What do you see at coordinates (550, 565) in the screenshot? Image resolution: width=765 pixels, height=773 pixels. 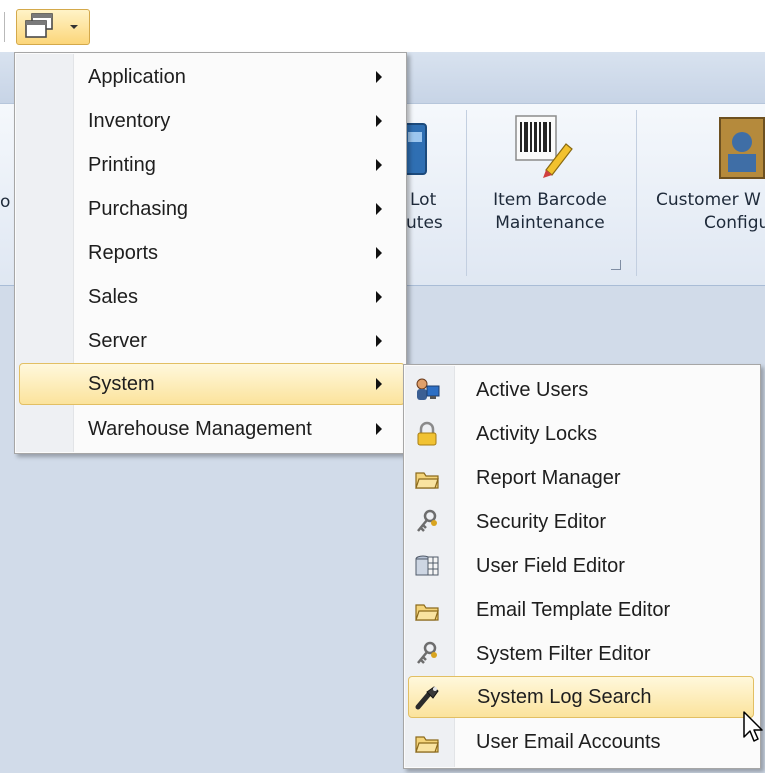 I see `submenu-item-label: User Field Editor` at bounding box center [550, 565].